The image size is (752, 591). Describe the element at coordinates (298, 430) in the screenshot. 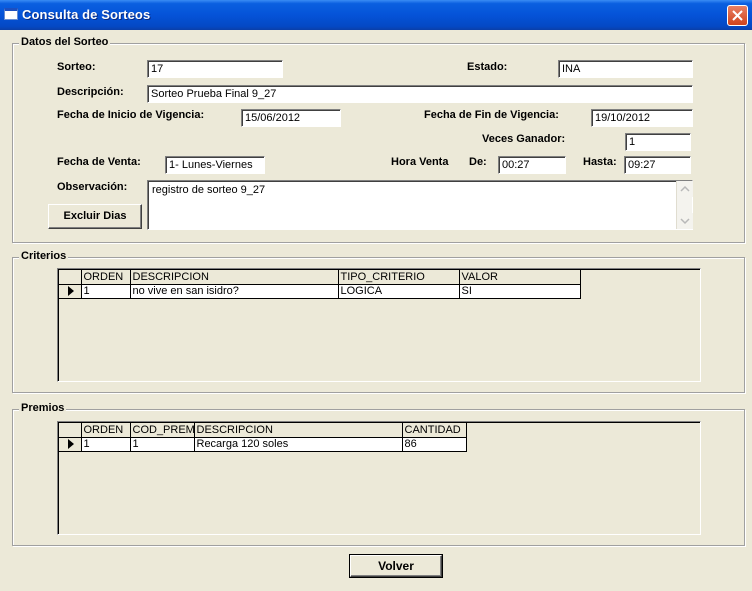

I see `premios-col-descripcion: DESCRIPCION` at that location.